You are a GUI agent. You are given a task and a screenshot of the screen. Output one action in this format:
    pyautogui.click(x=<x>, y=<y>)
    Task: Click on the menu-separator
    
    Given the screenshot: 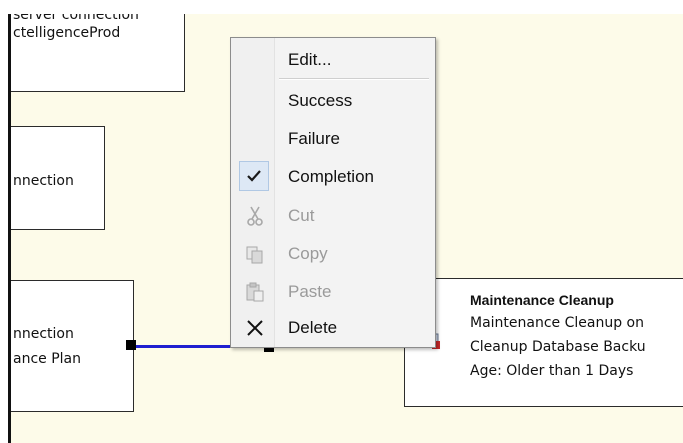 What is the action you would take?
    pyautogui.click(x=354, y=79)
    